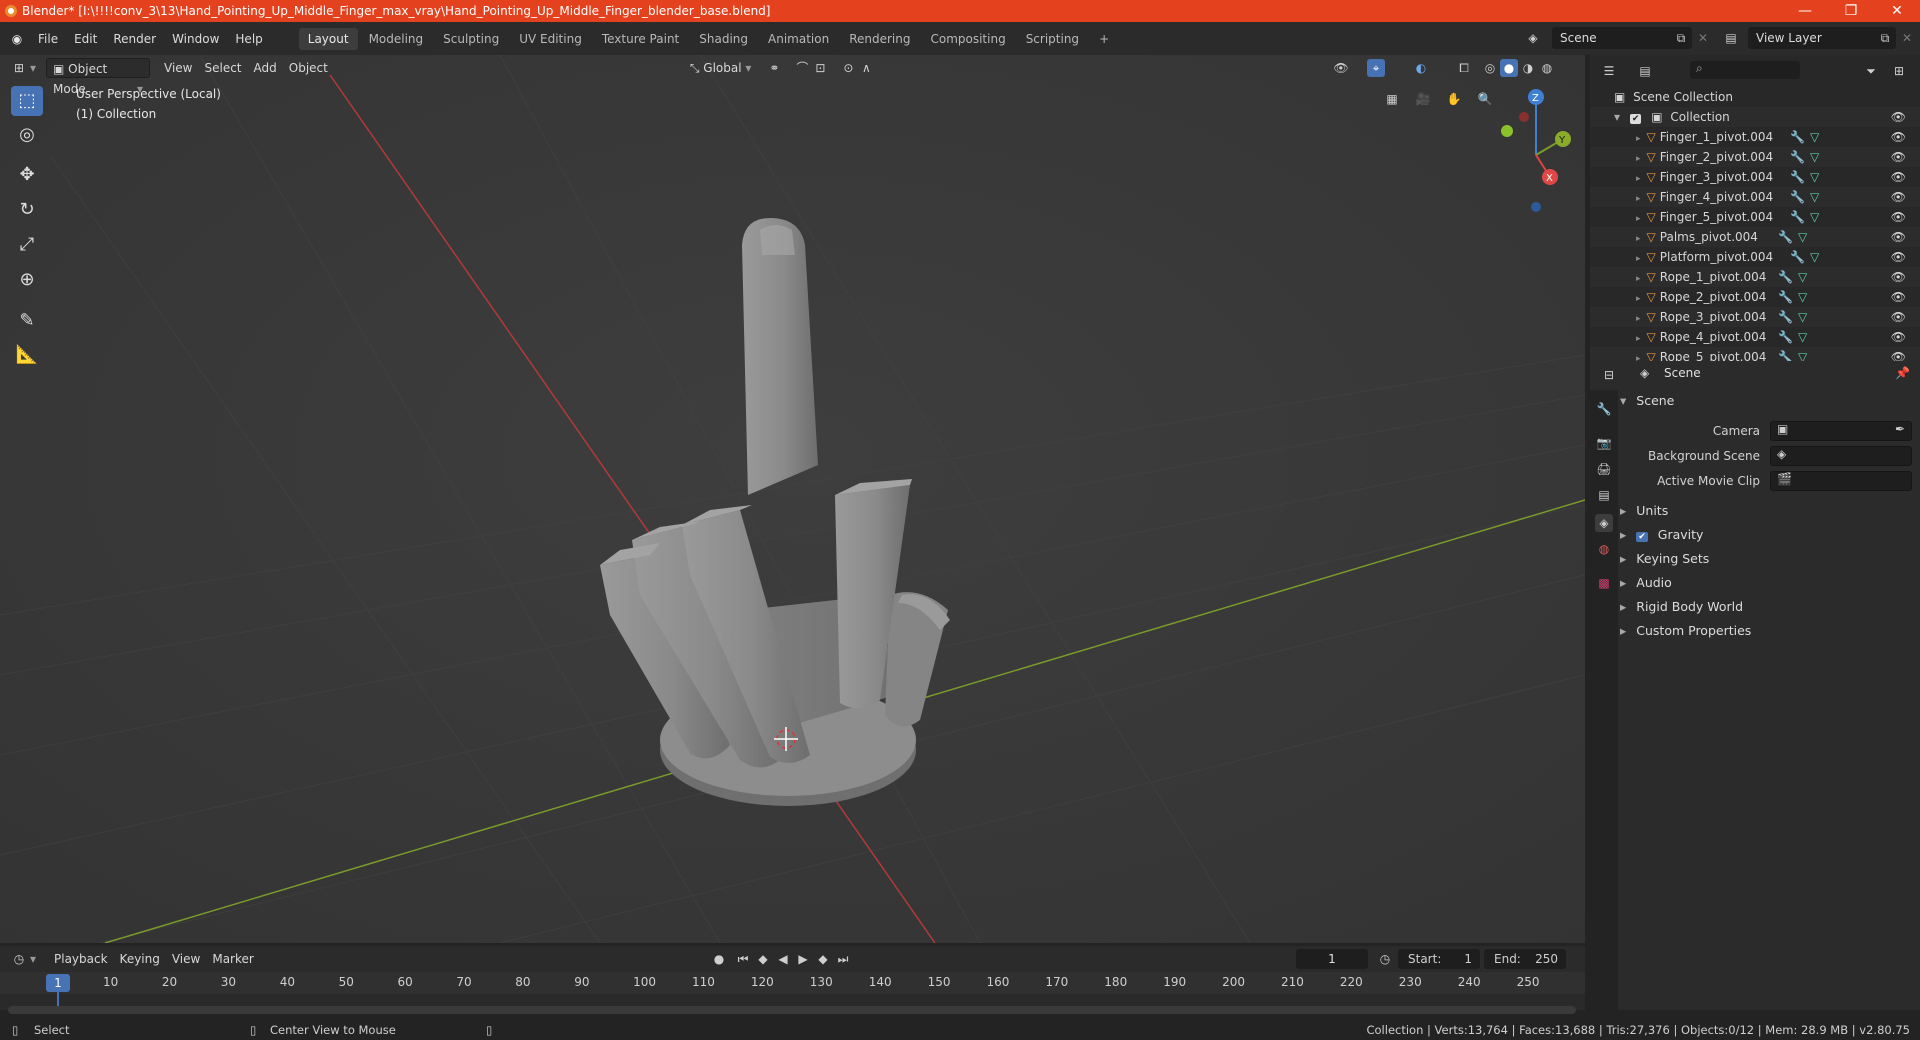 The image size is (1920, 1040). I want to click on falloff-icon: ∧, so click(866, 68).